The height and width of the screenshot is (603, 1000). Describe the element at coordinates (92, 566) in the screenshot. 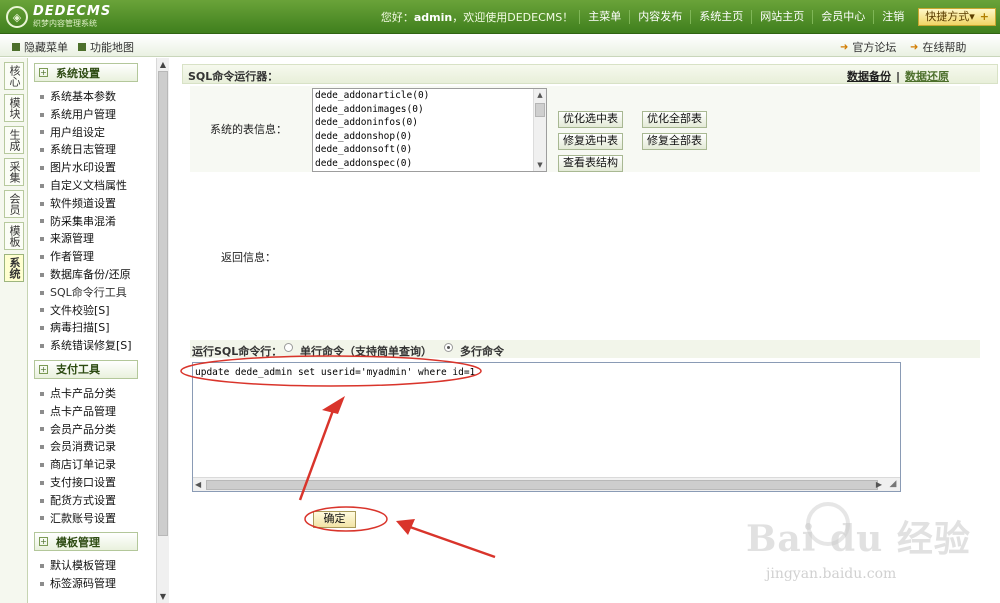

I see `menu-item-default-templates: 默认模板管理` at that location.